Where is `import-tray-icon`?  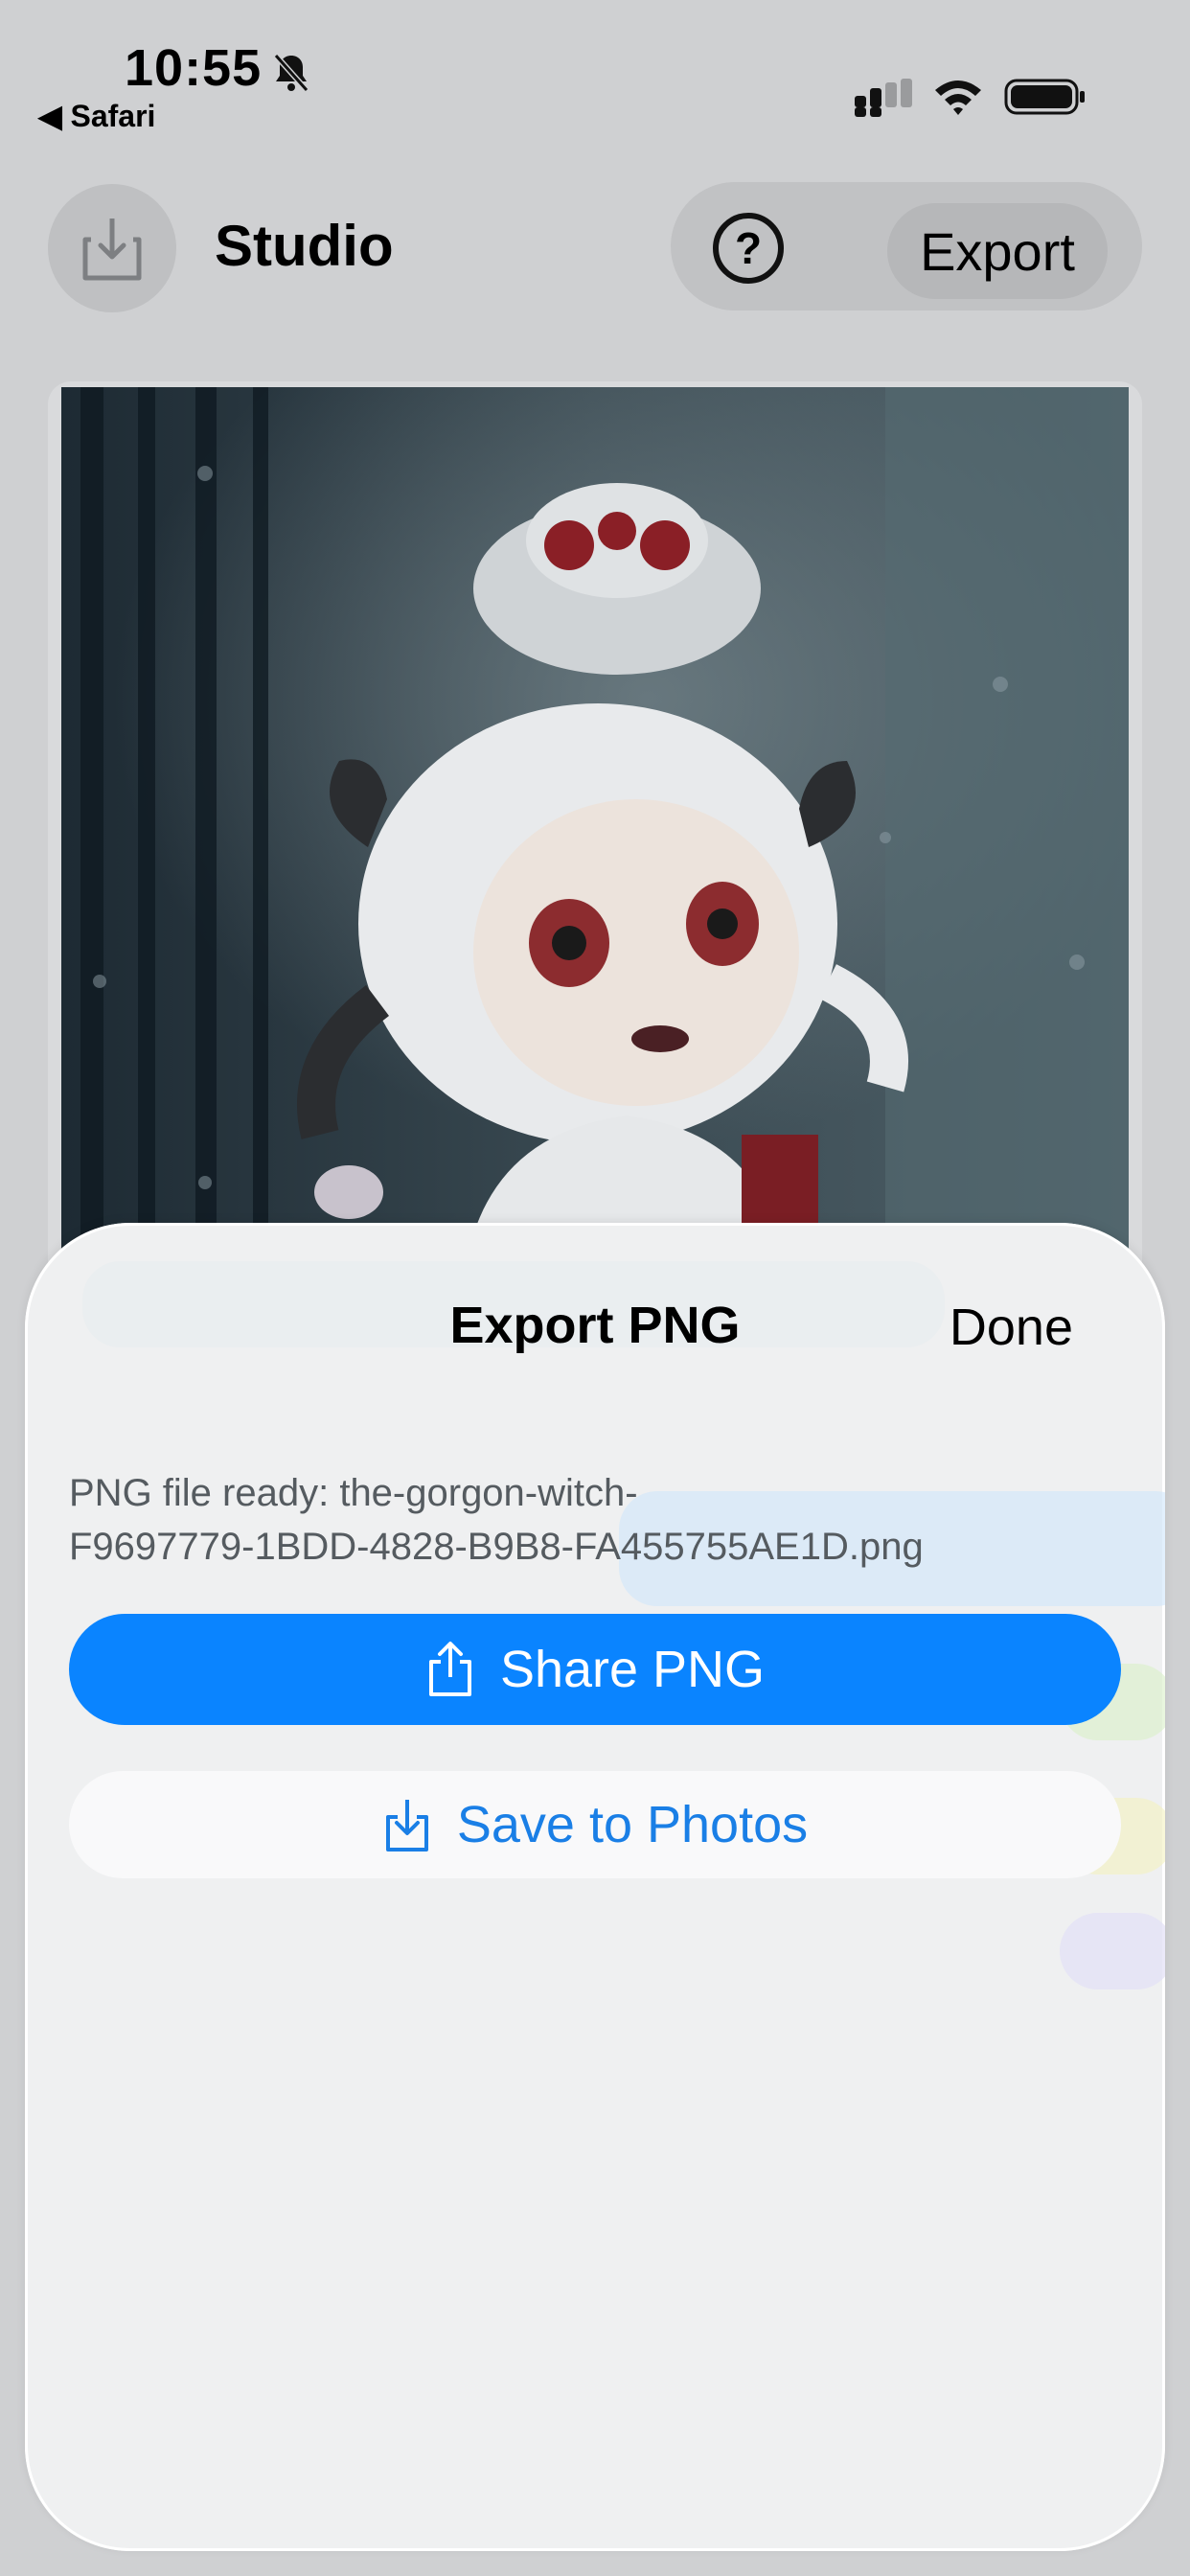
import-tray-icon is located at coordinates (112, 249).